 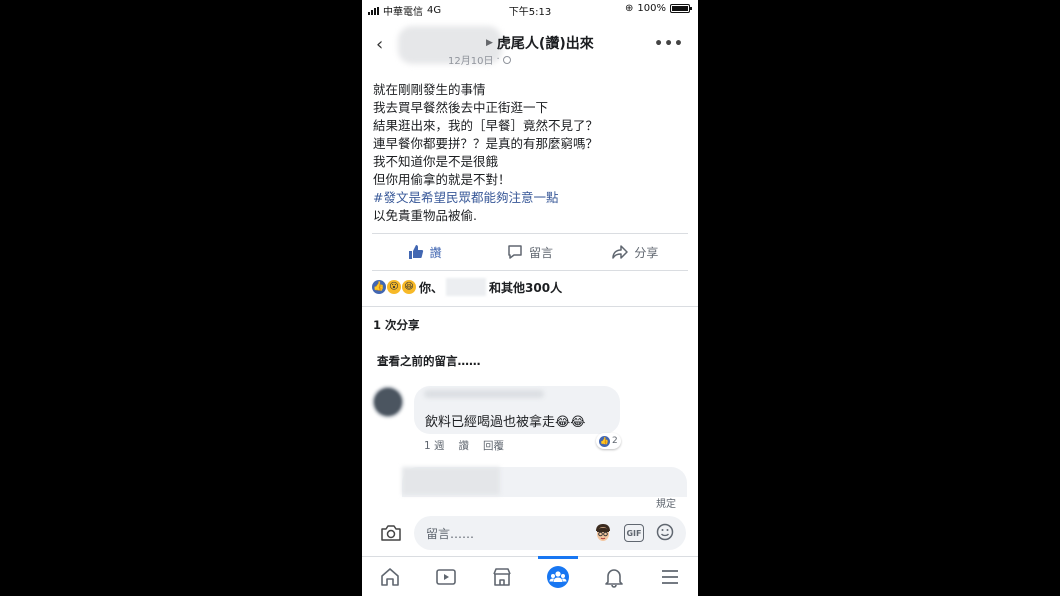 I want to click on blurred-comment-content, so click(x=451, y=481).